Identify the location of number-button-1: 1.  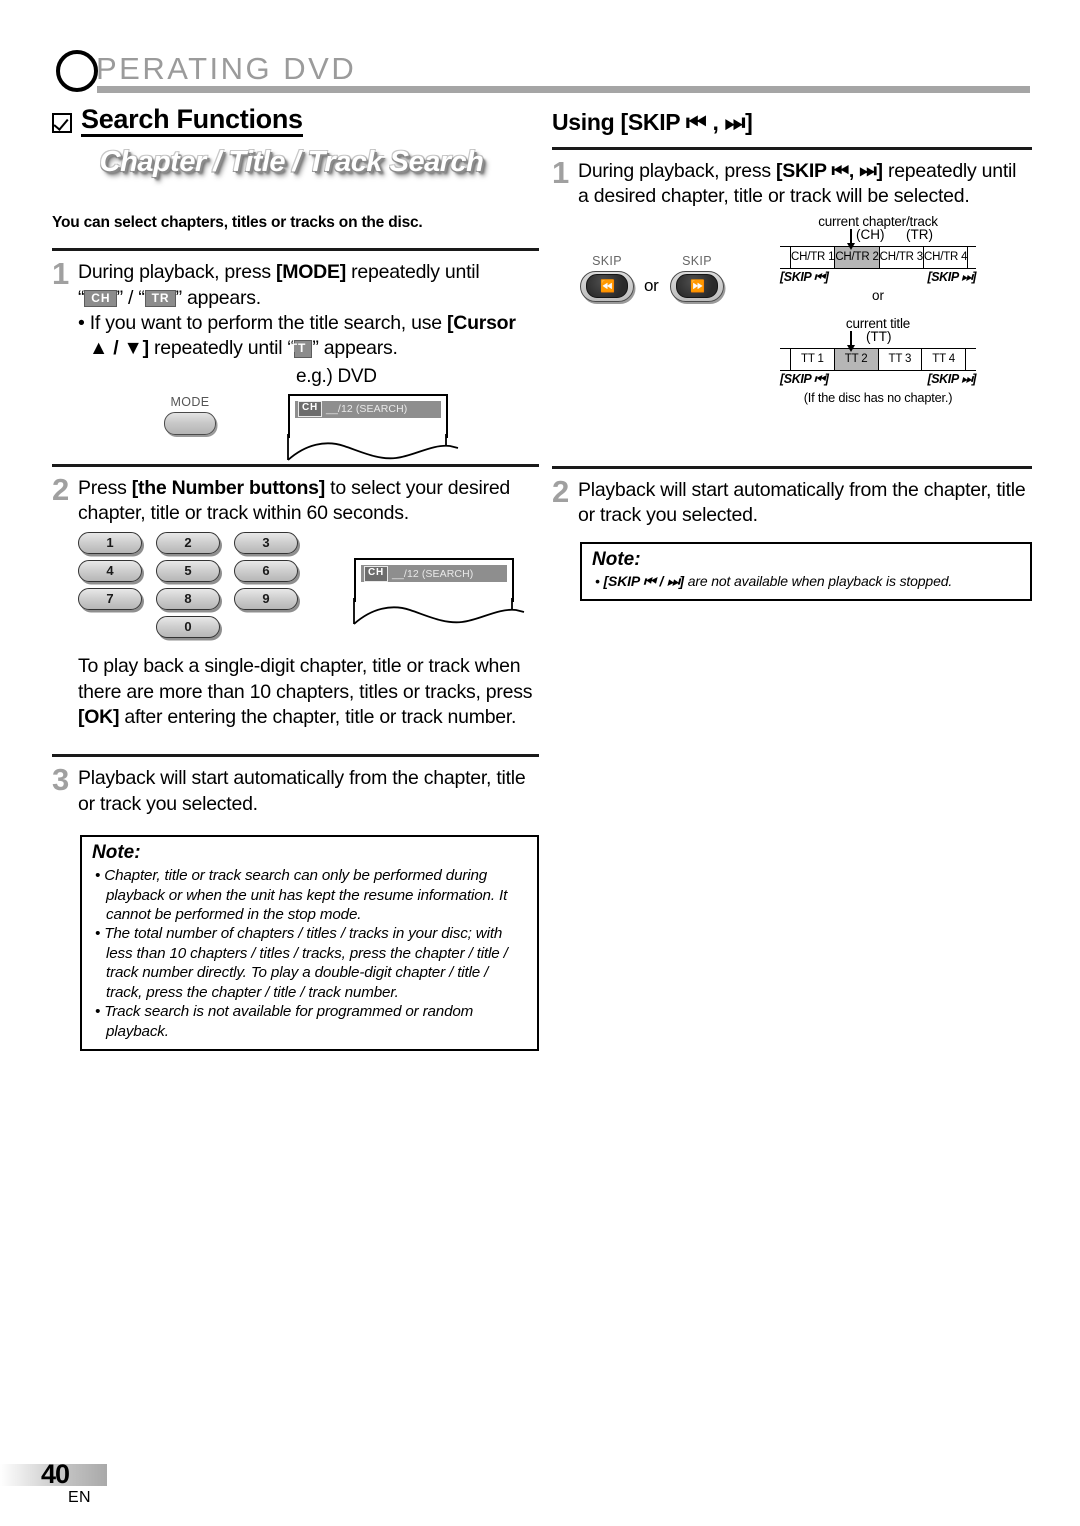
(110, 543).